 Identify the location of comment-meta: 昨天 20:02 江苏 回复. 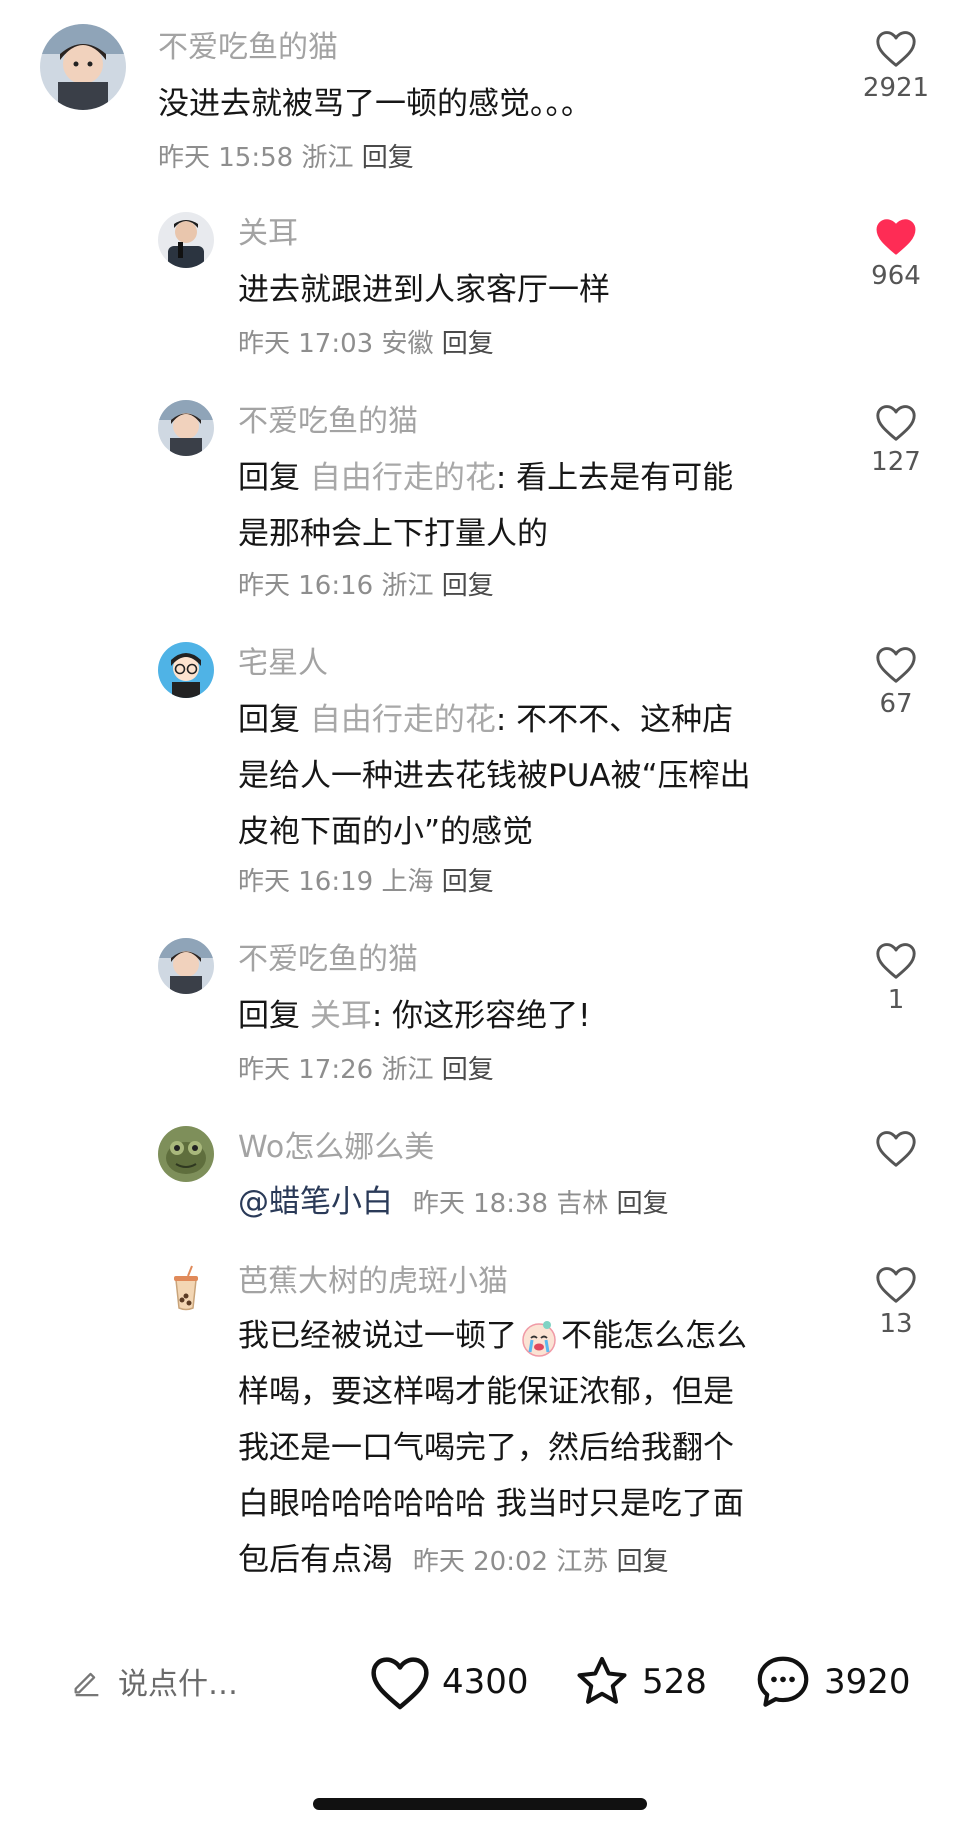
(541, 1562).